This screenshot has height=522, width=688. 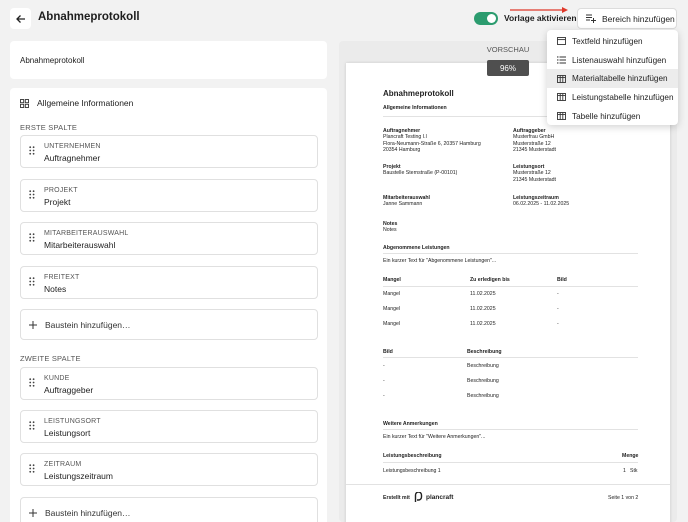 I want to click on block-project: PROJEKT Projekt, so click(x=169, y=195).